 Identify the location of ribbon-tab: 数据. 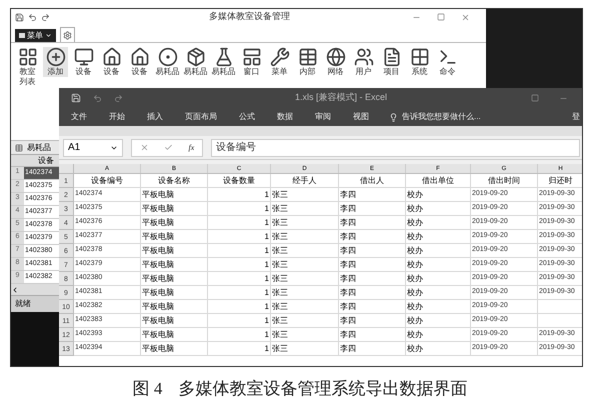
(285, 117).